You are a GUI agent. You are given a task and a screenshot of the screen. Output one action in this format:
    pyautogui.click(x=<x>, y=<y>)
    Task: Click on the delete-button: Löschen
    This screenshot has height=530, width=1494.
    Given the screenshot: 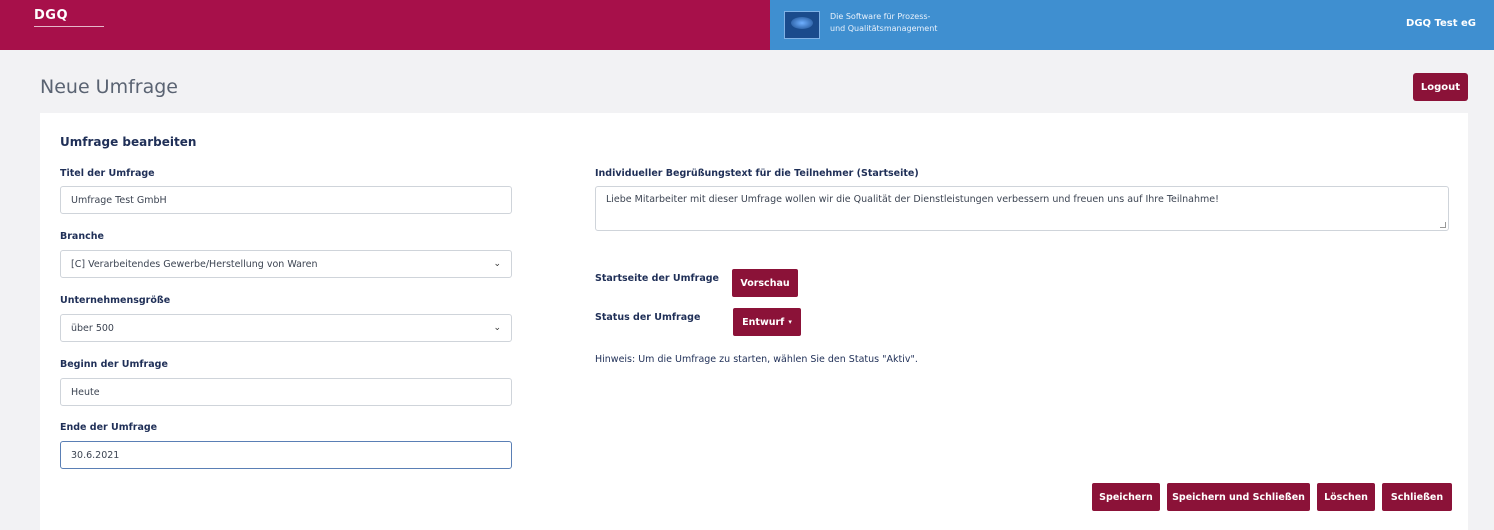 What is the action you would take?
    pyautogui.click(x=1346, y=497)
    